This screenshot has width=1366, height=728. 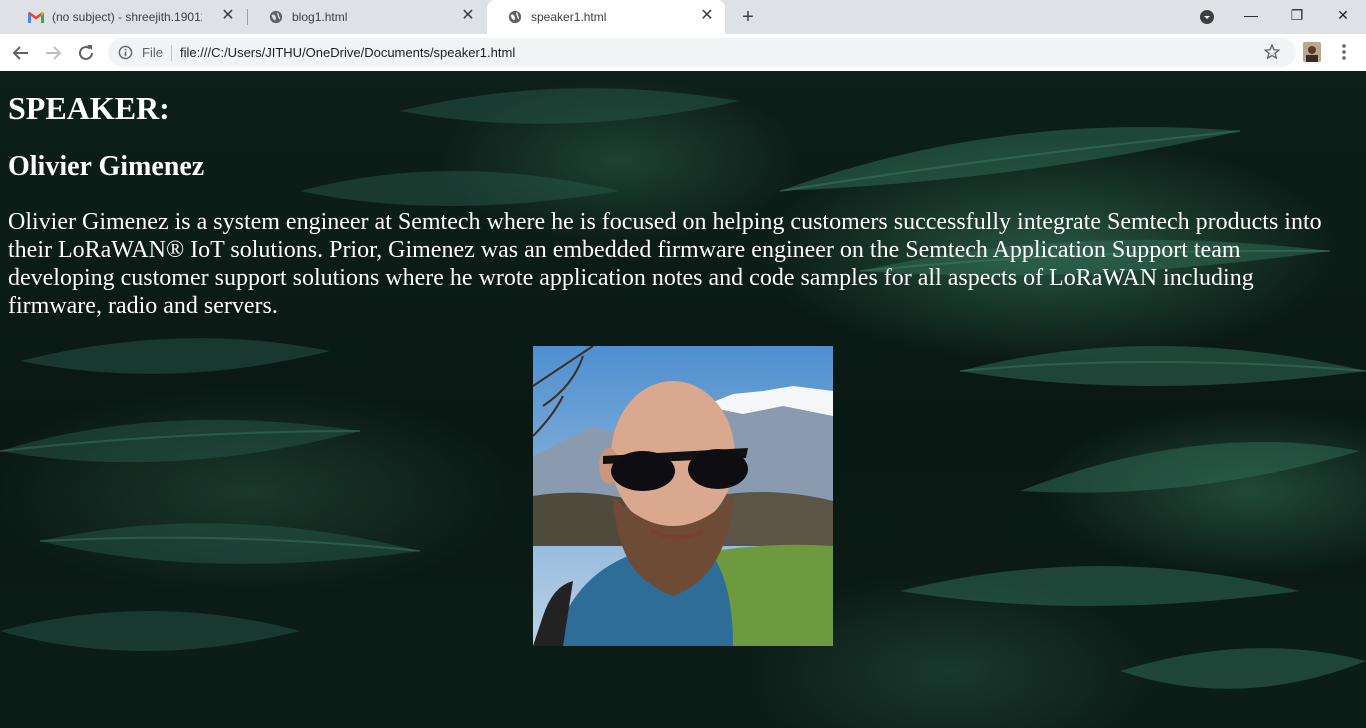 I want to click on minimize-icon: —, so click(x=1251, y=17).